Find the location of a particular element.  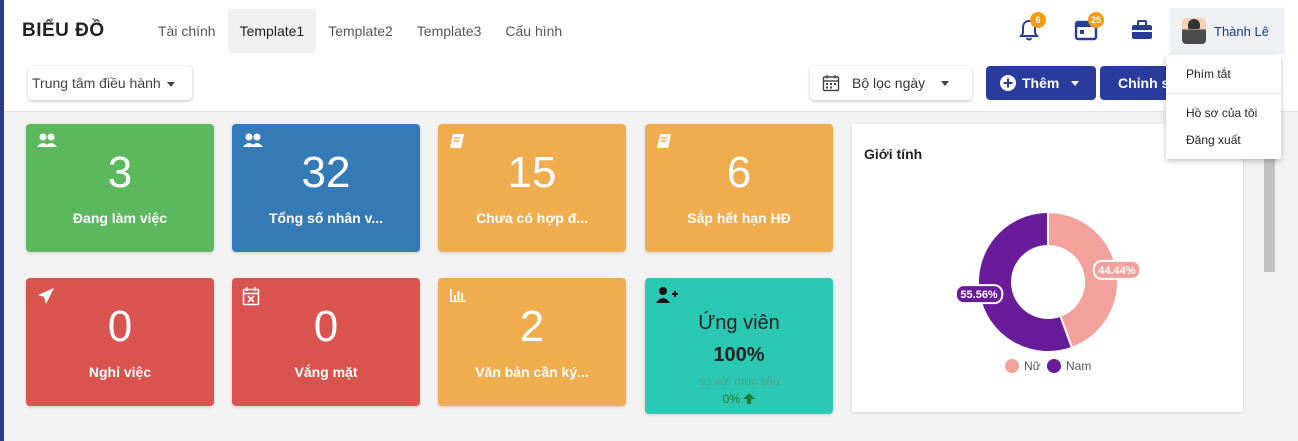

tab-template3: Template3 is located at coordinates (449, 31).